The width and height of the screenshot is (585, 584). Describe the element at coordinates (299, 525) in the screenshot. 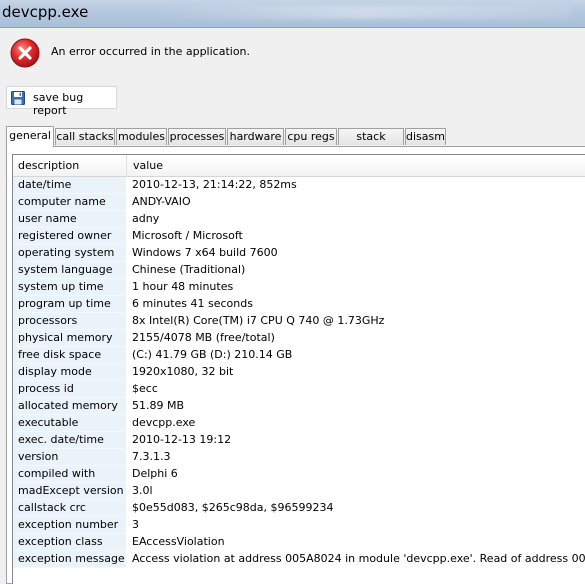

I see `table-row: exception number 3` at that location.